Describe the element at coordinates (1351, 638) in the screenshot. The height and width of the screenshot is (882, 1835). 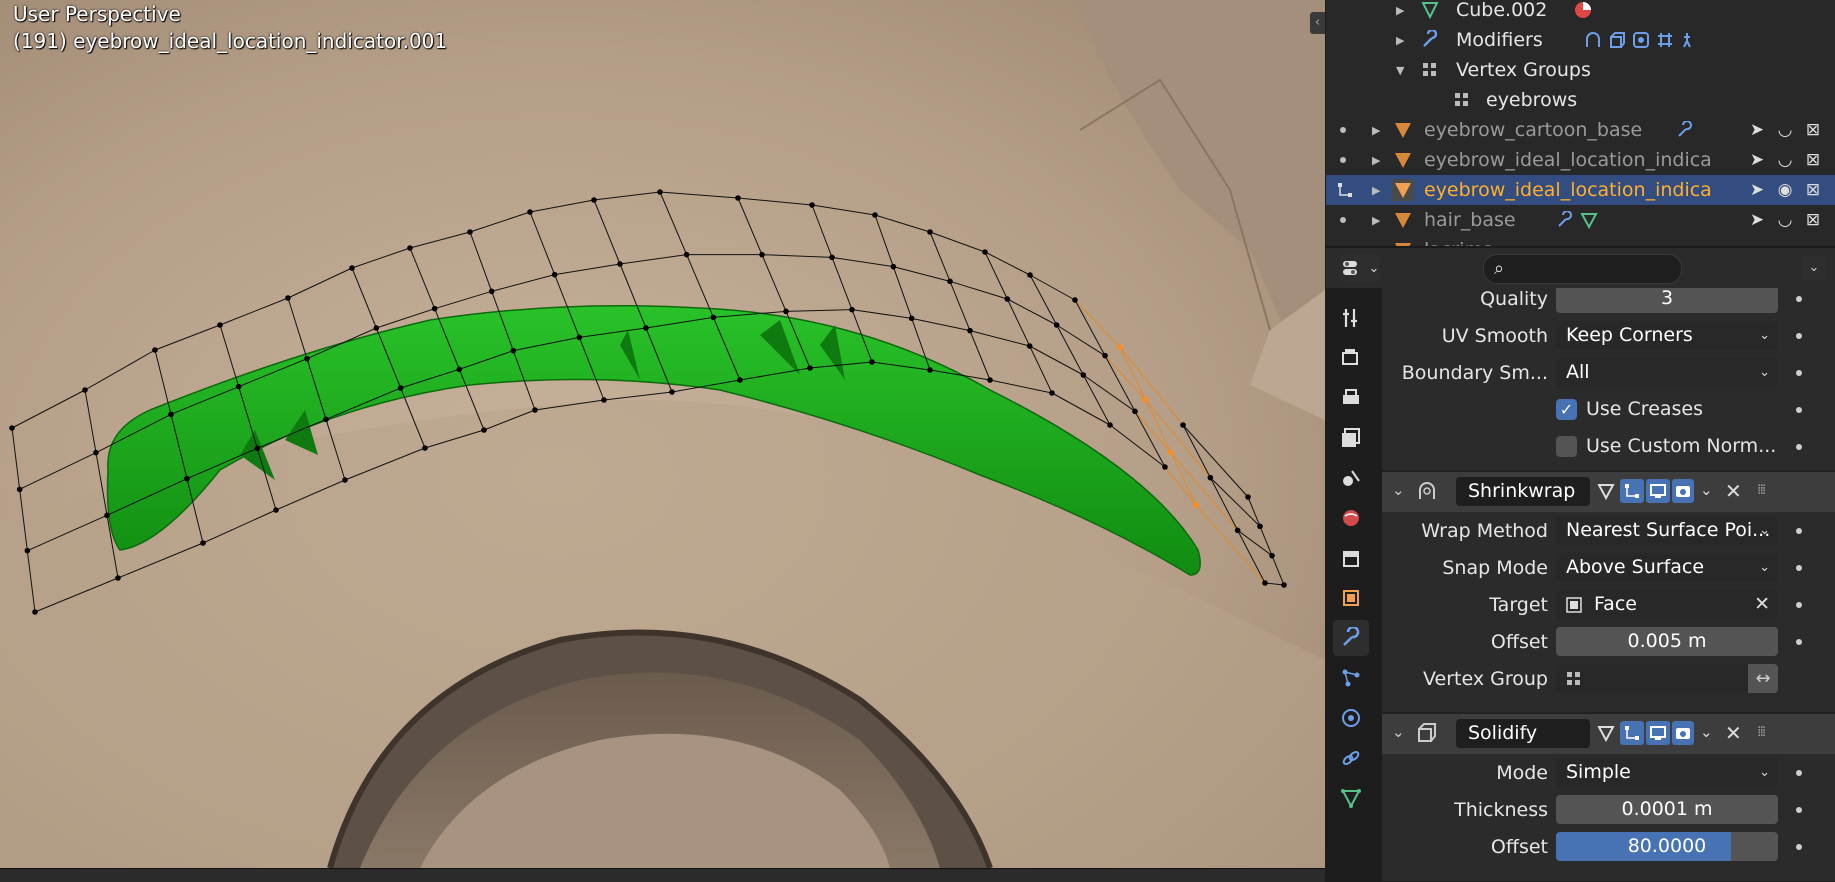
I see `tab-modifiers` at that location.